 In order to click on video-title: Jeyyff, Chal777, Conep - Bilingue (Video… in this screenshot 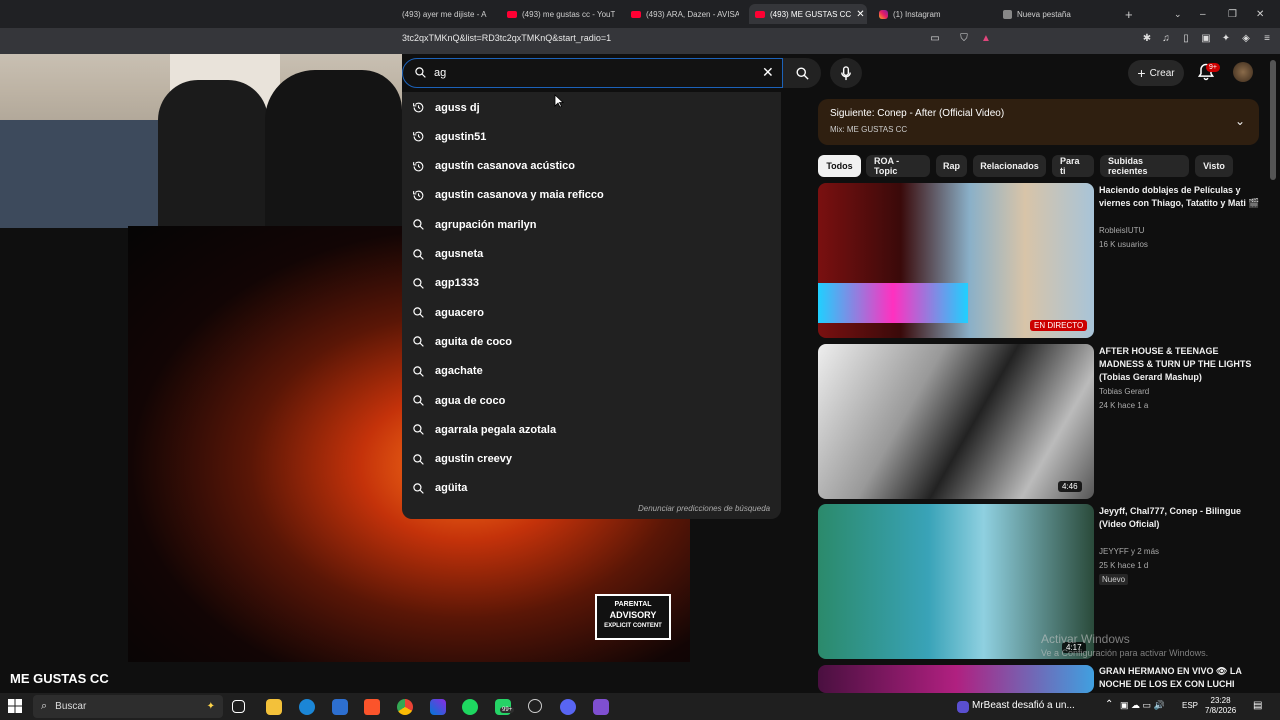, I will do `click(1180, 518)`.